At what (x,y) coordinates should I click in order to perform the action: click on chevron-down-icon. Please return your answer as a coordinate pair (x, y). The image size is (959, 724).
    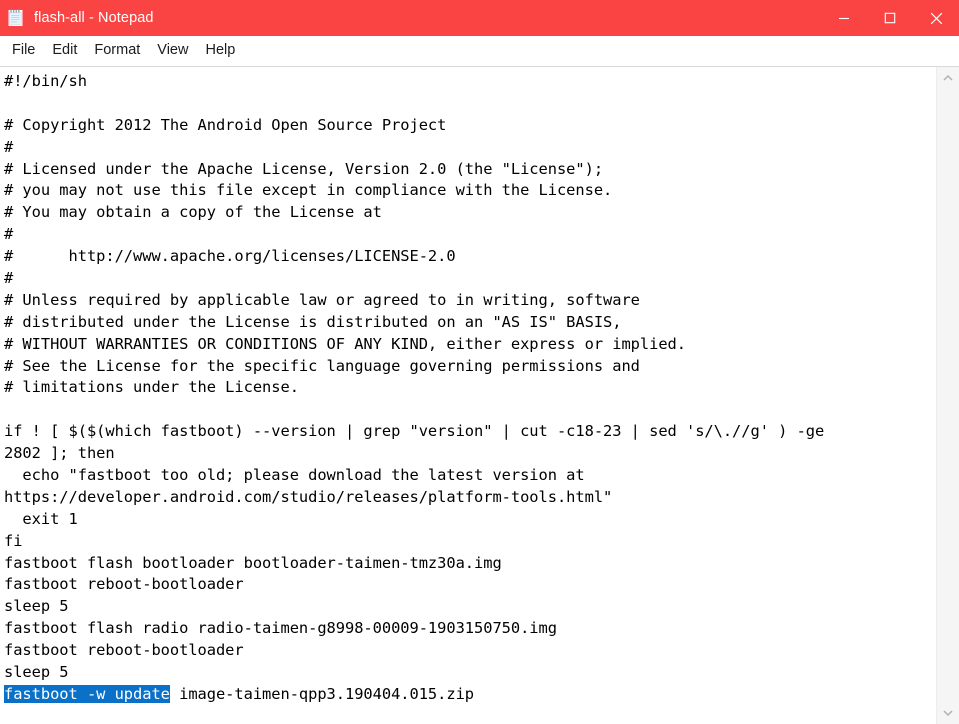
    Looking at the image, I should click on (948, 713).